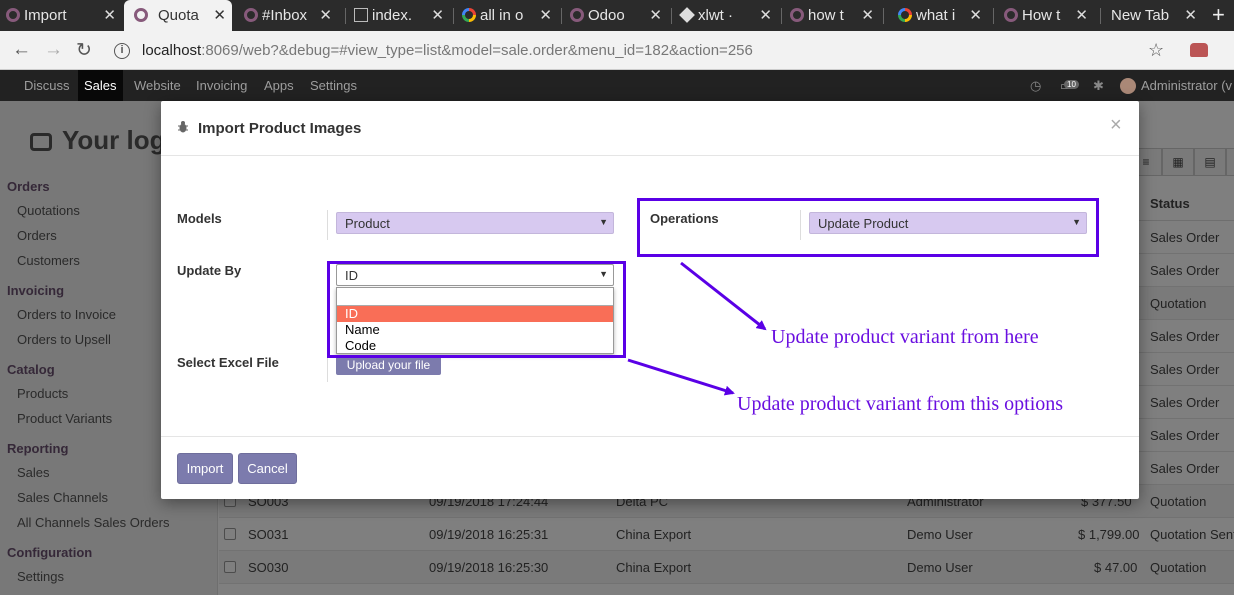 The height and width of the screenshot is (595, 1234). I want to click on forward-icon: →, so click(53, 50).